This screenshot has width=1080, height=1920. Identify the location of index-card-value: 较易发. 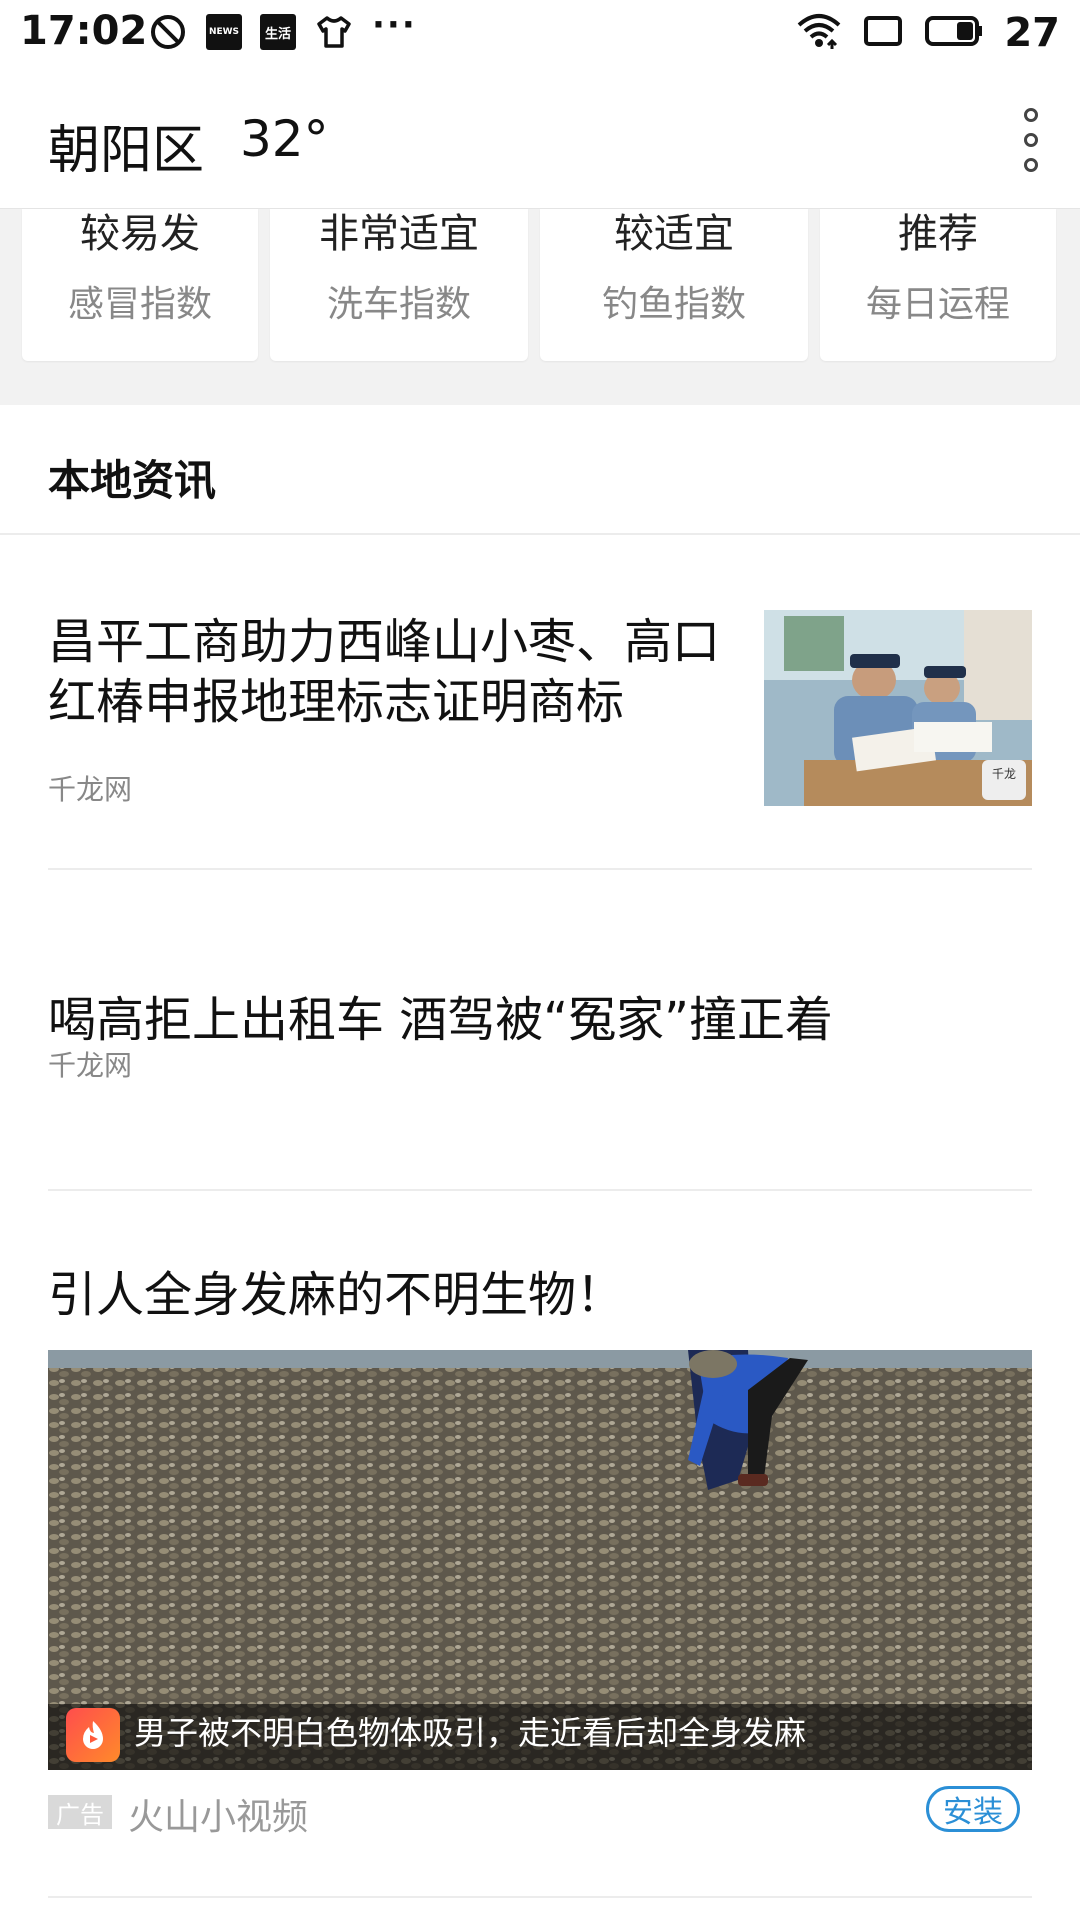
(140, 234).